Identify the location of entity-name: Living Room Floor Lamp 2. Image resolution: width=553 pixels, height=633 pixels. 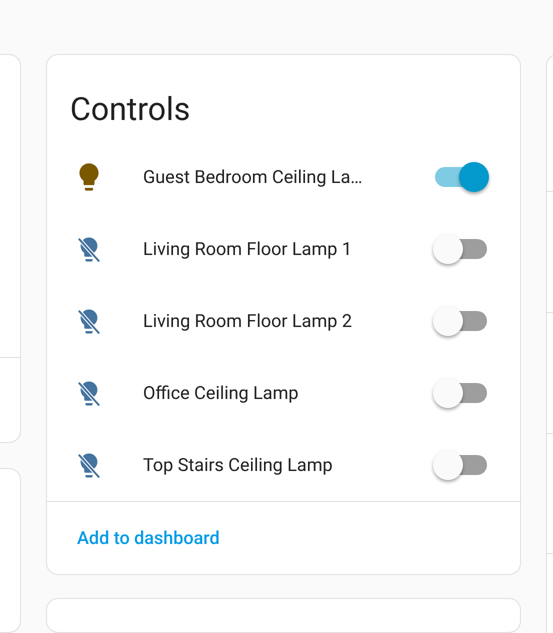
(248, 322).